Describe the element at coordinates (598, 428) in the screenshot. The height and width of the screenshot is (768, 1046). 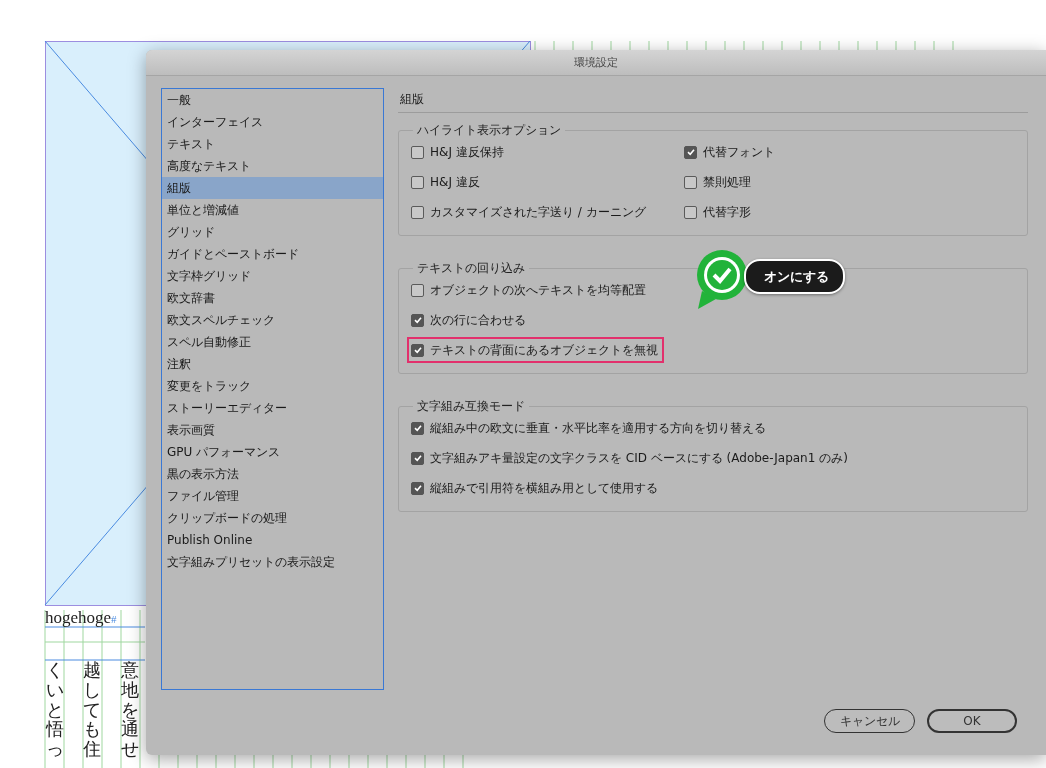
I see `checkbox-label: 縦組み中の欧文に垂直・水平比率を適用する方向を切り替える` at that location.